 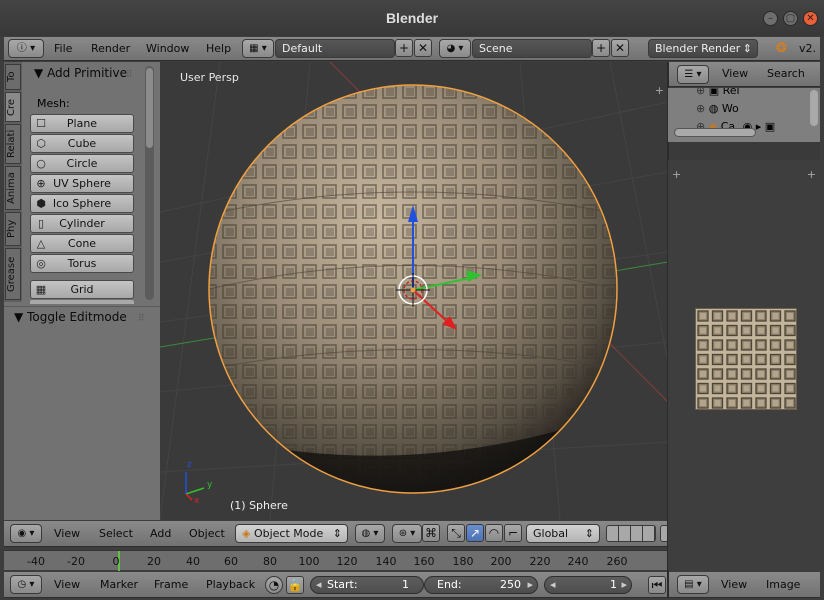 What do you see at coordinates (717, 108) in the screenshot?
I see `outliner-row-world: ⊕ ◍ Wo` at bounding box center [717, 108].